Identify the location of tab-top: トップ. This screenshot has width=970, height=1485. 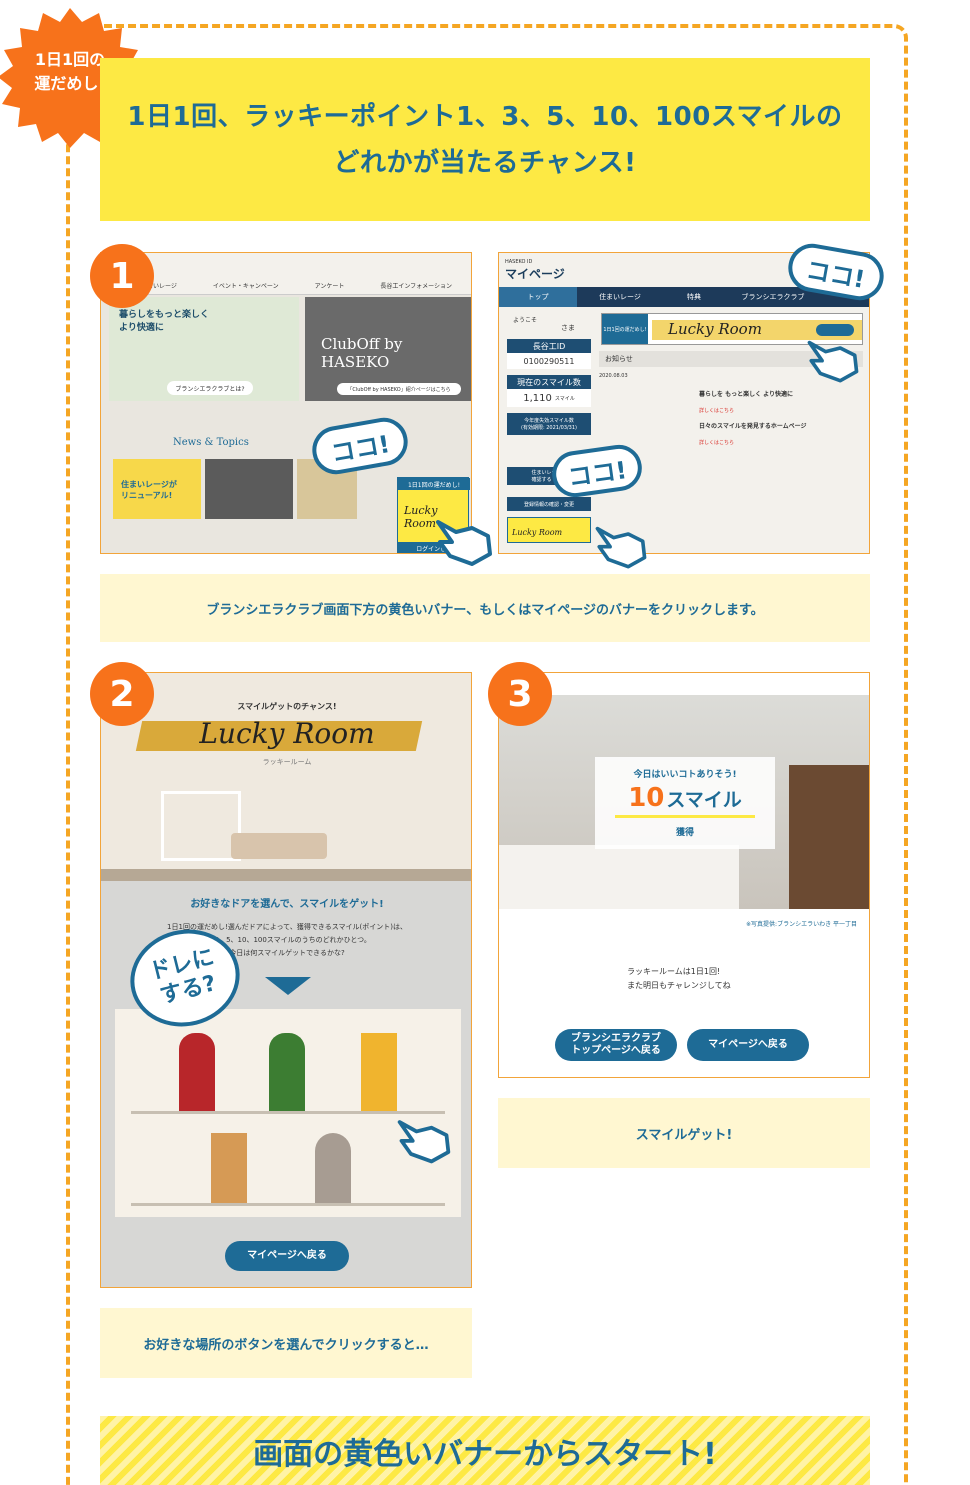
(538, 297).